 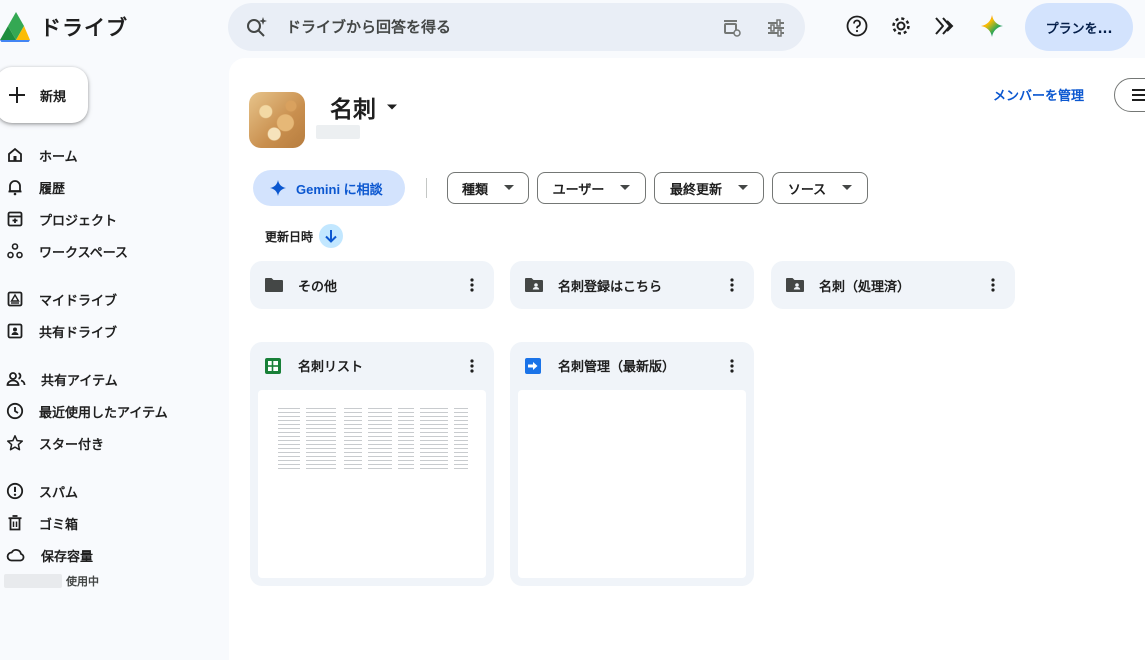 I want to click on shortcut-icon, so click(x=533, y=365).